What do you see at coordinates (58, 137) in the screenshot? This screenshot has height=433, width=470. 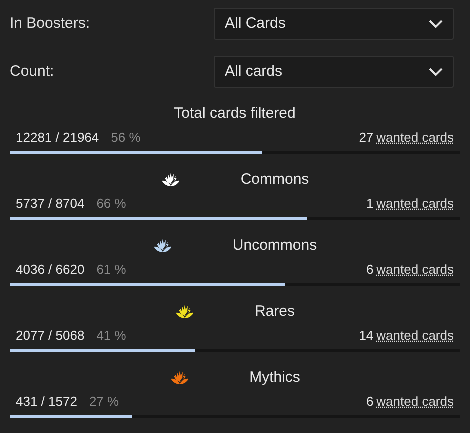 I see `card-count: 12281 / 21964` at bounding box center [58, 137].